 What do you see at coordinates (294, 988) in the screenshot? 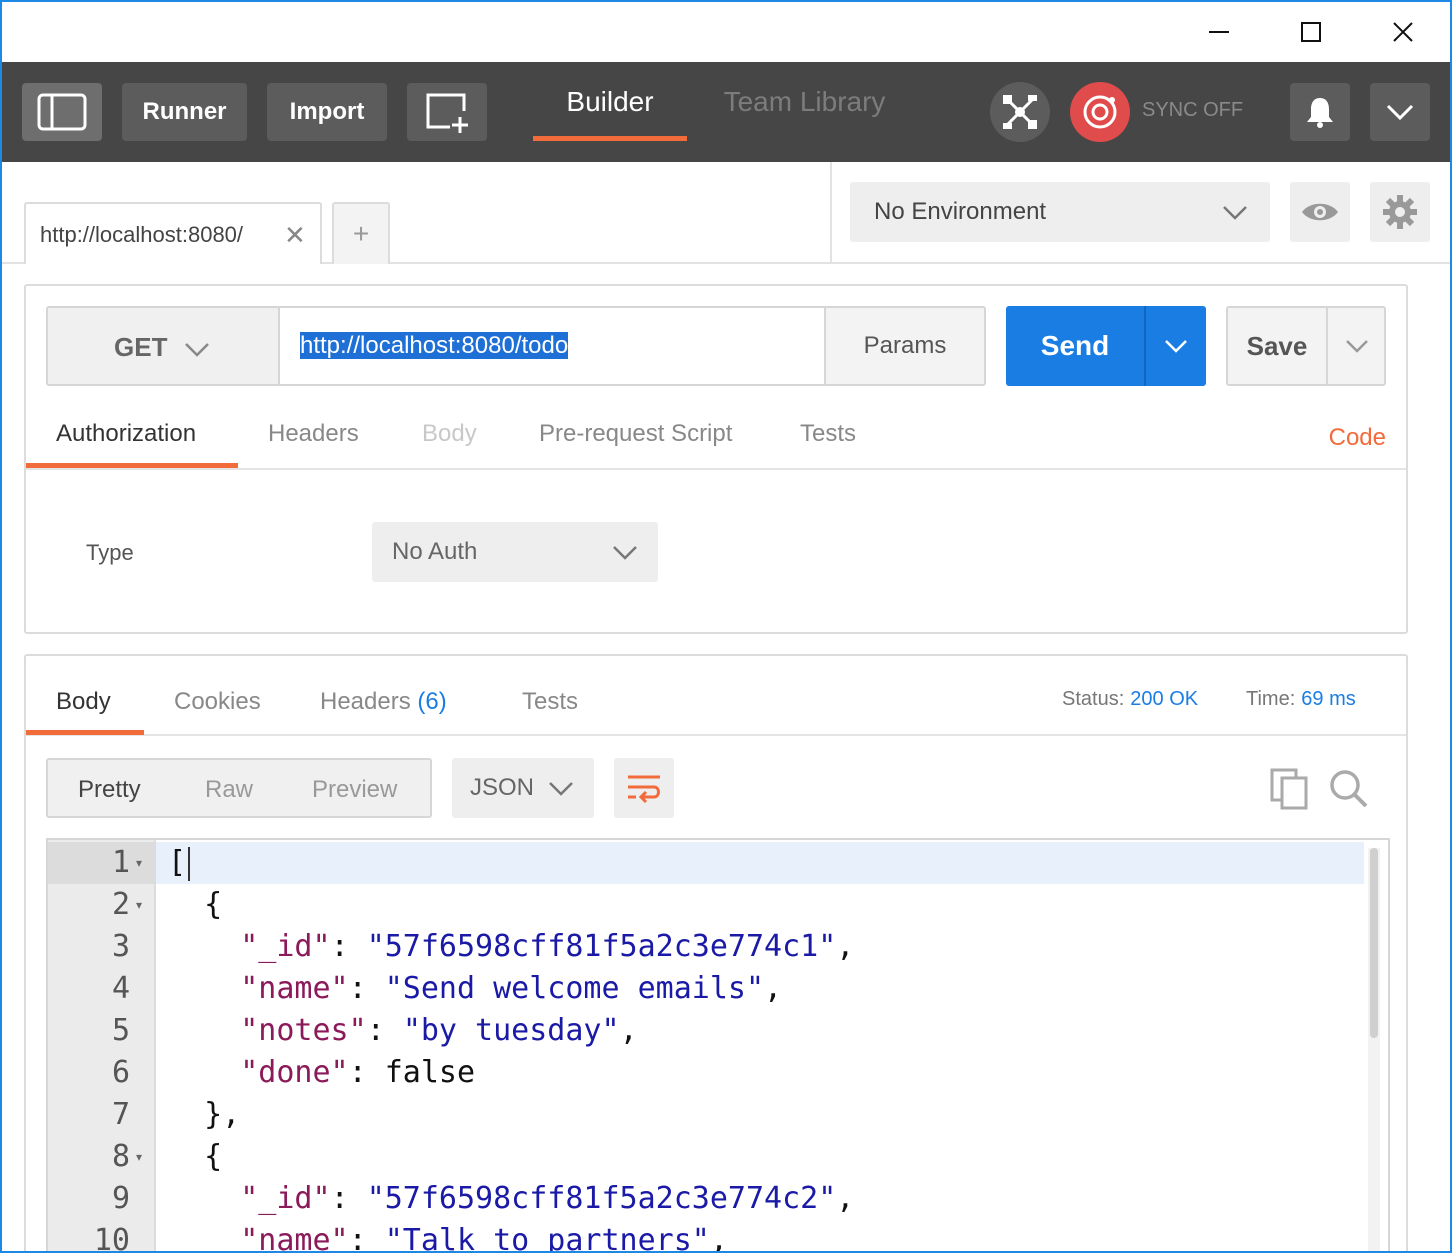
I see `json-key: "name"` at bounding box center [294, 988].